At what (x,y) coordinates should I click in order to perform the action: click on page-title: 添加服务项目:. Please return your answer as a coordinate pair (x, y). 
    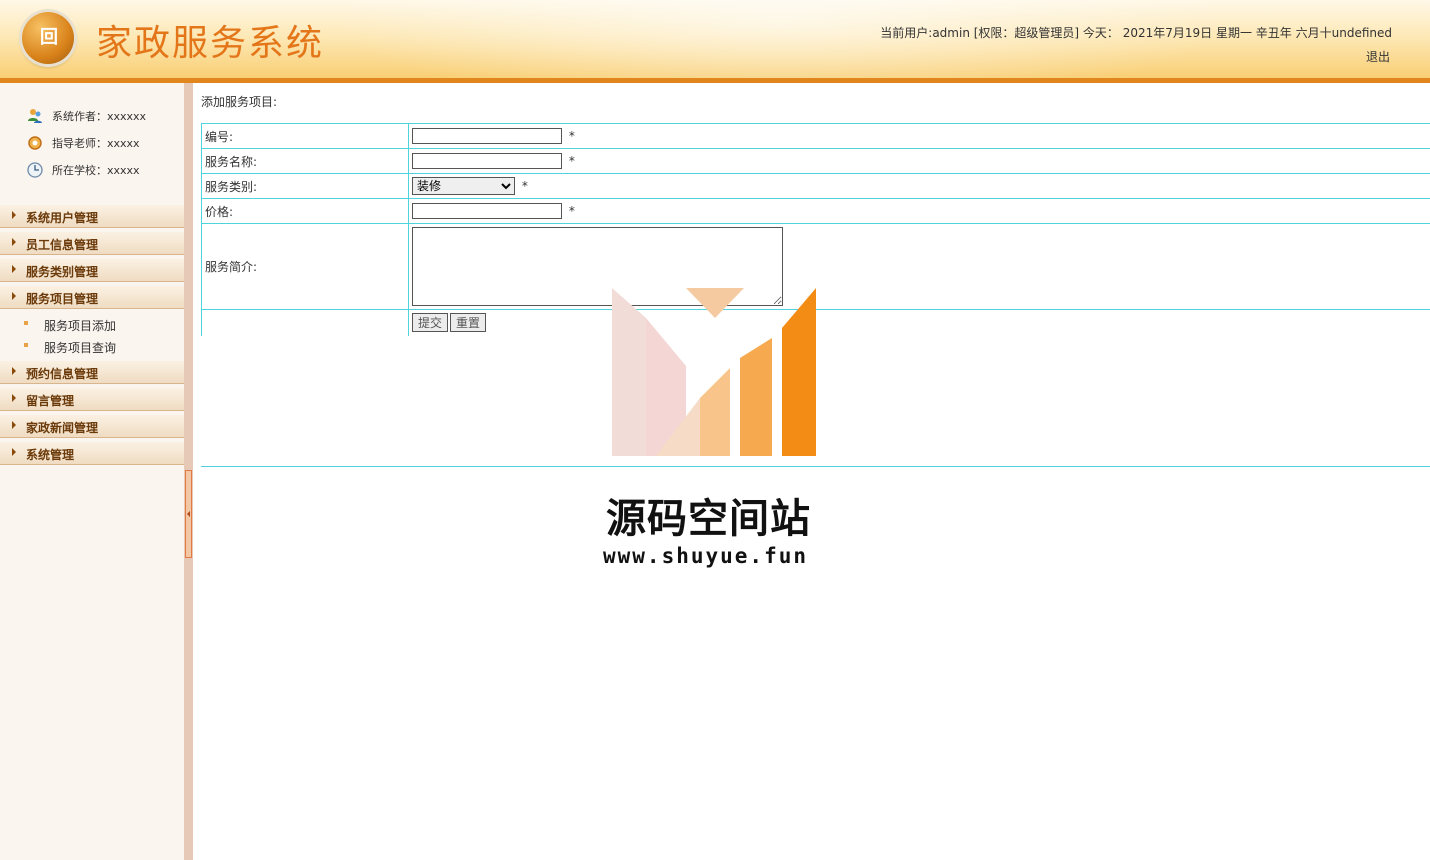
    Looking at the image, I should click on (239, 102).